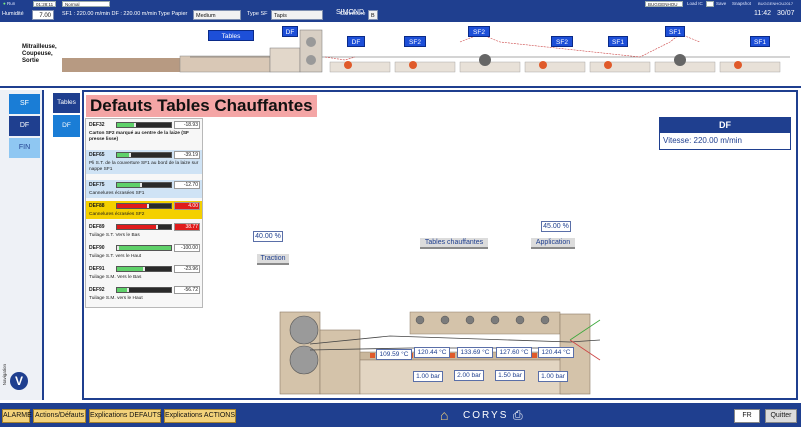 This screenshot has height=427, width=801. I want to click on print-icon: ⎙, so click(518, 415).